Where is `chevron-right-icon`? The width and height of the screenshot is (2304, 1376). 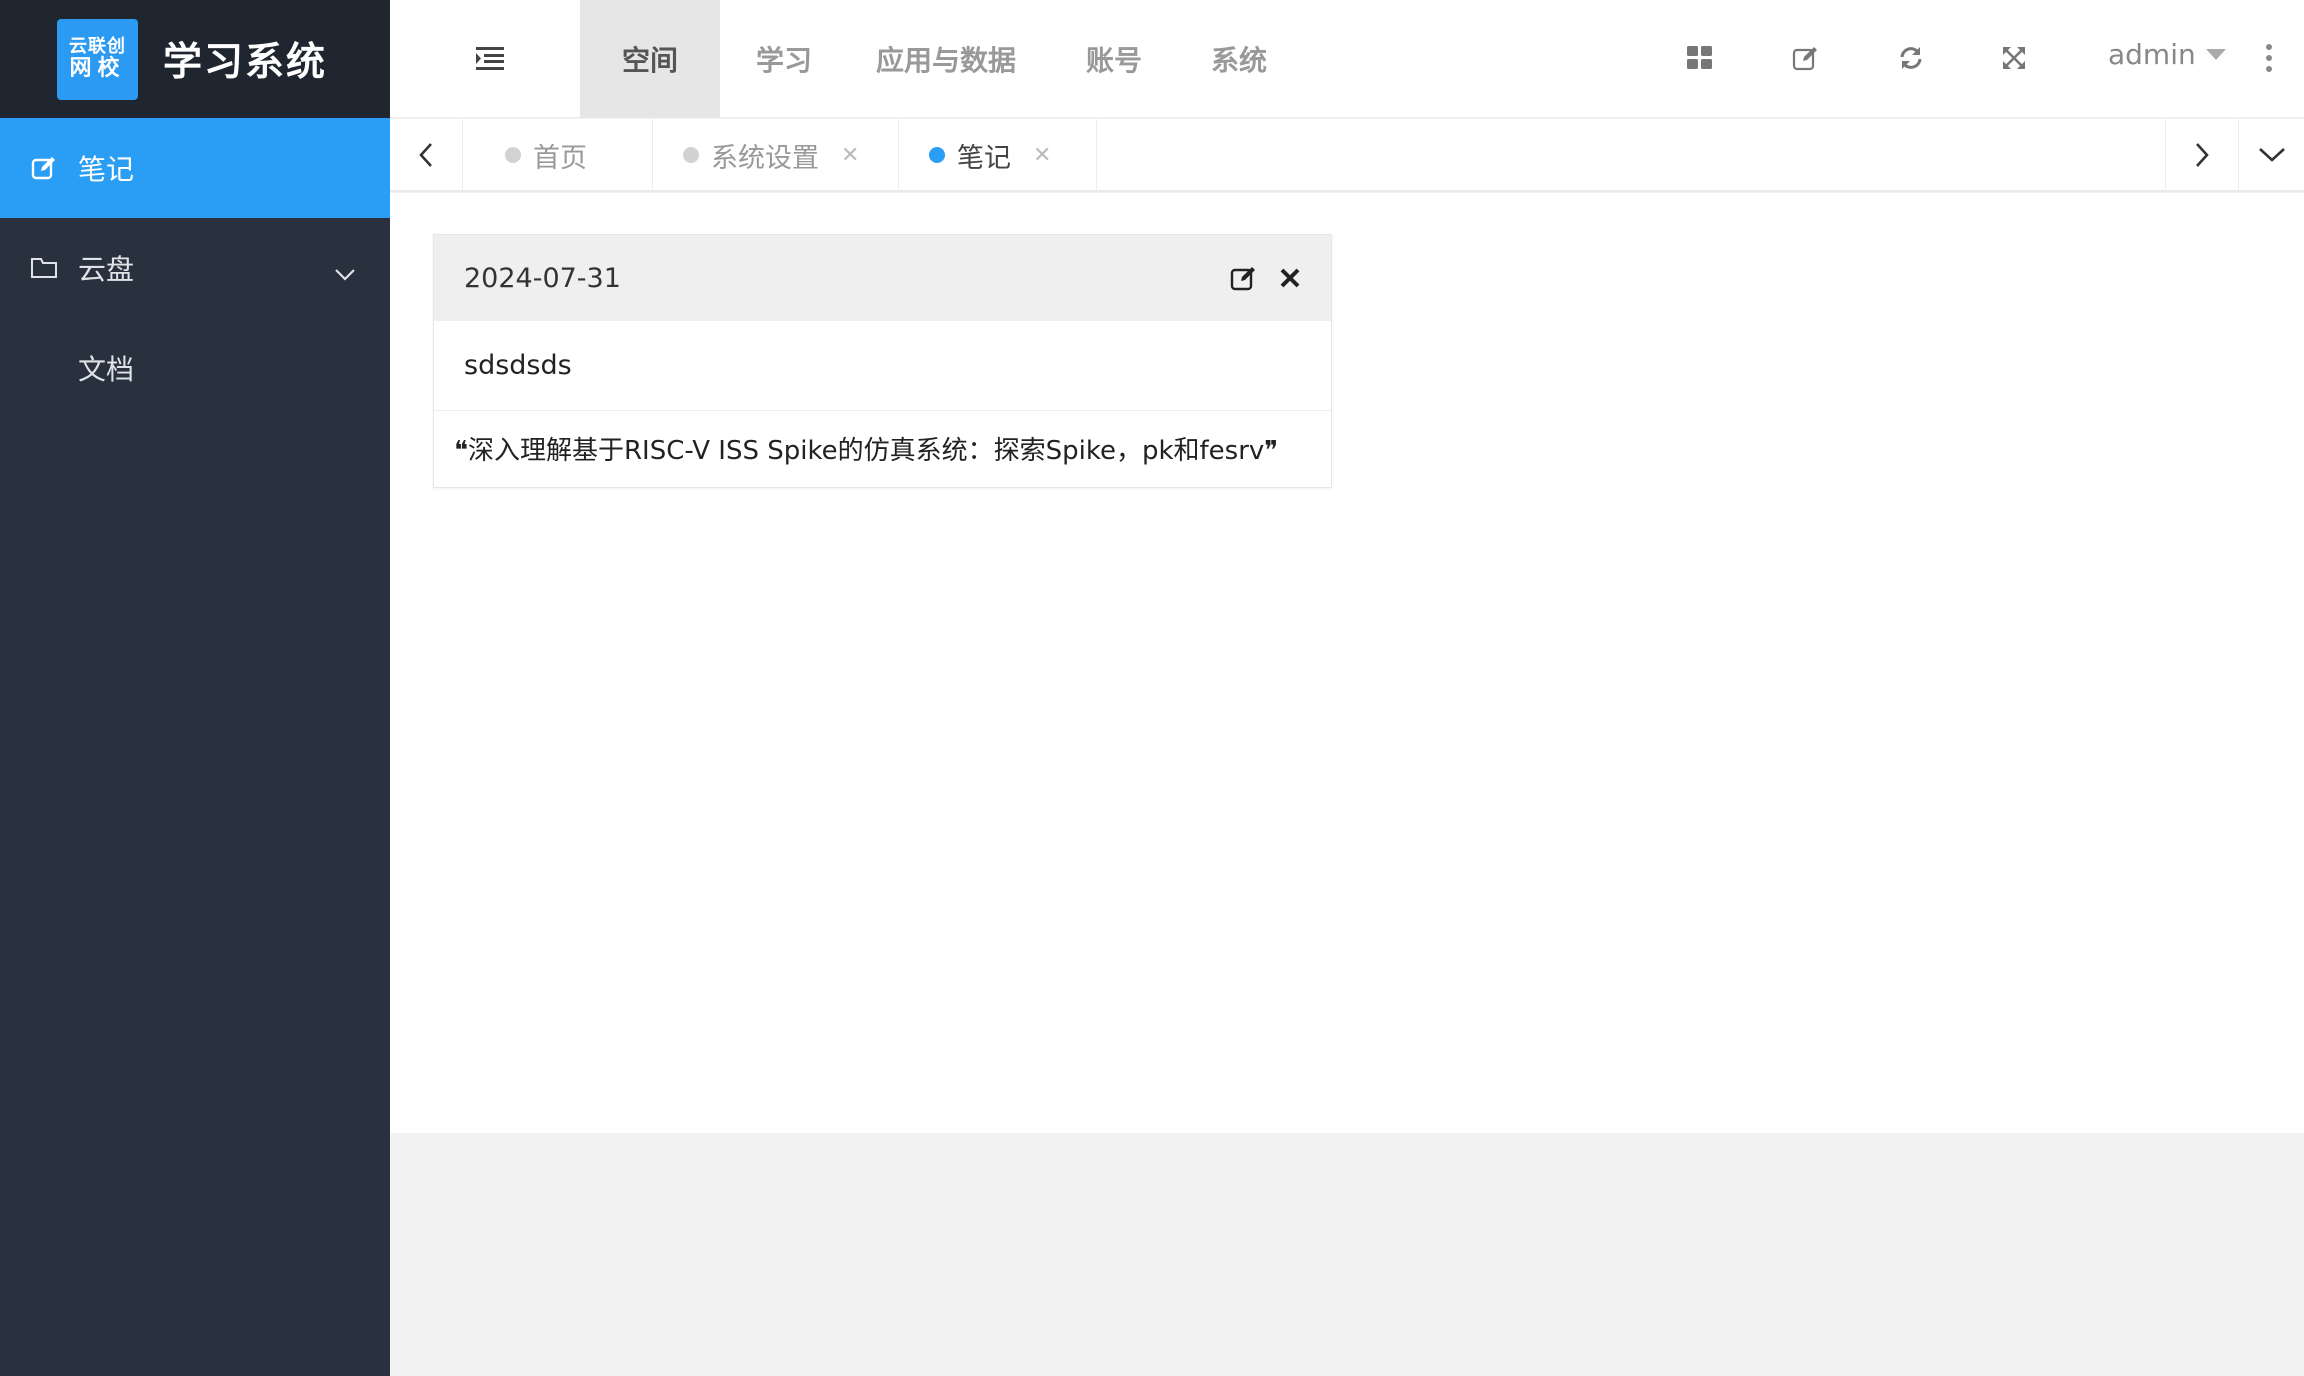
chevron-right-icon is located at coordinates (2202, 155).